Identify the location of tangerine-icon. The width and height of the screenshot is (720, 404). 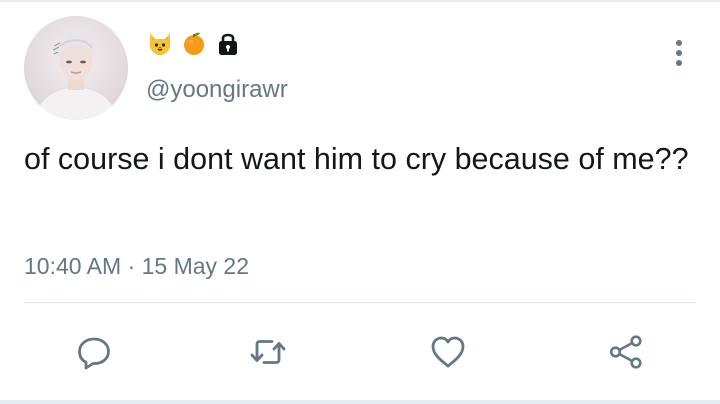
(194, 43).